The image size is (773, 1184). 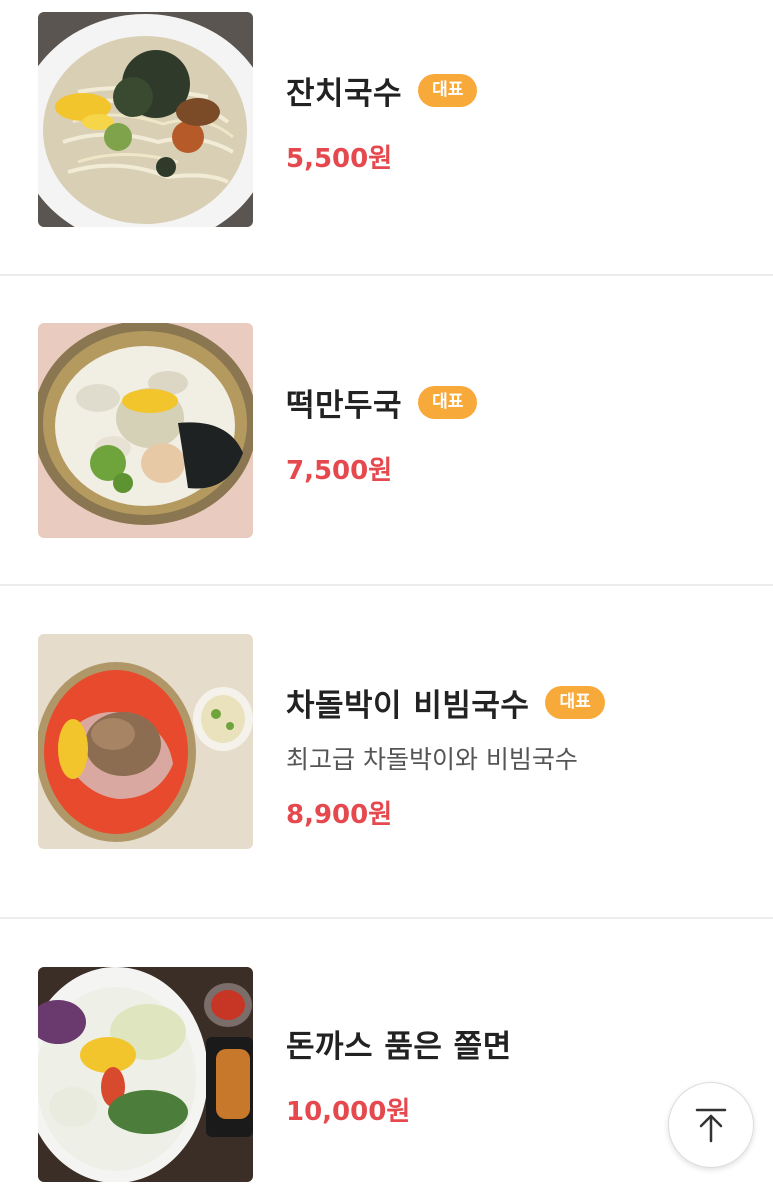 I want to click on scroll-to-top-button, so click(x=711, y=1125).